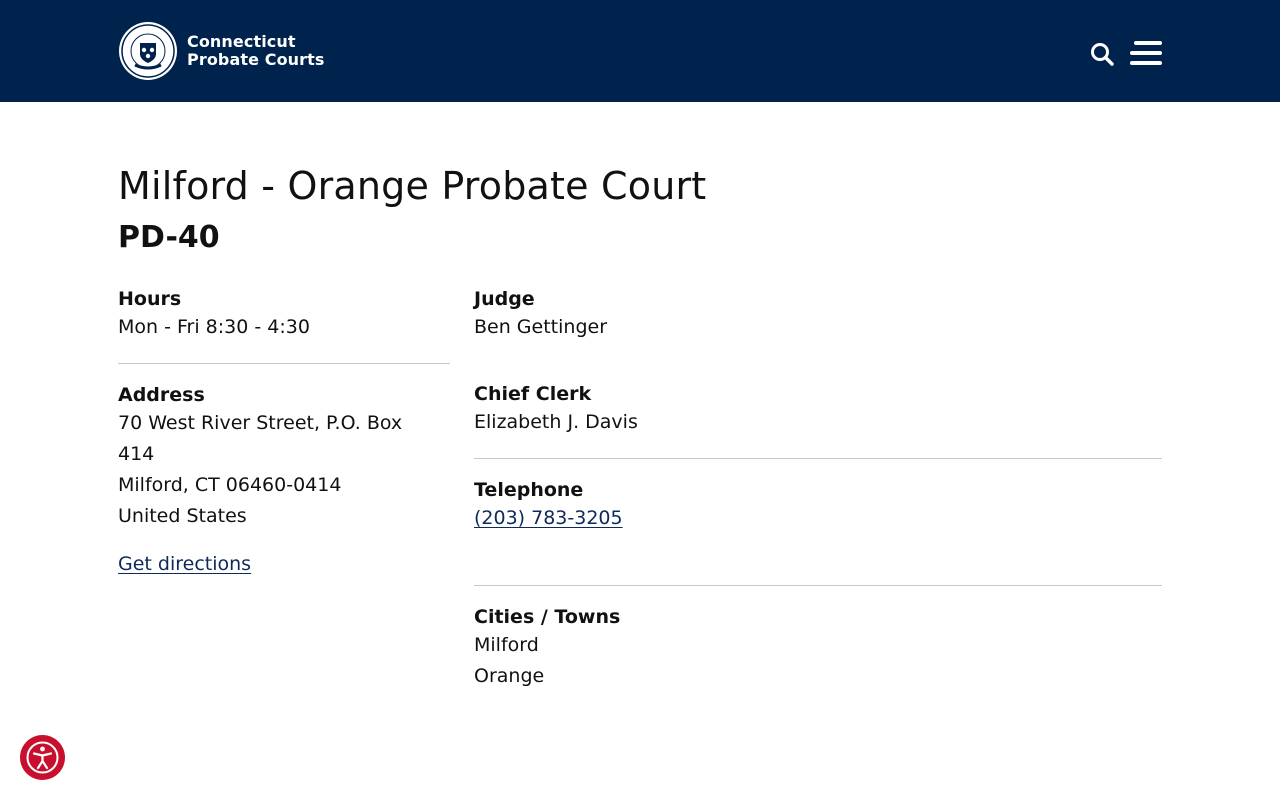  Describe the element at coordinates (548, 506) in the screenshot. I see `telephone-section: Telephone (203) 783-3205` at that location.